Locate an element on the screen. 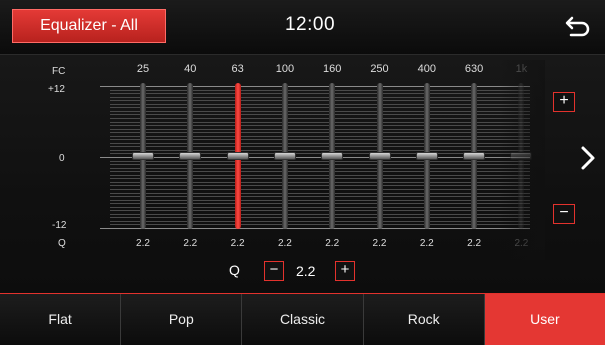  band-frequency-label: 63 is located at coordinates (237, 69).